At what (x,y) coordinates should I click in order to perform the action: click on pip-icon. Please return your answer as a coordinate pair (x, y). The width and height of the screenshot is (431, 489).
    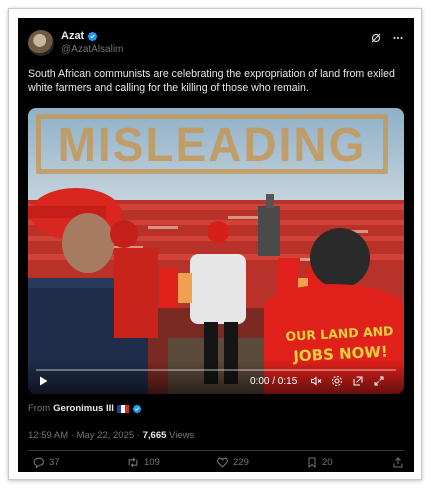
    Looking at the image, I should click on (358, 381).